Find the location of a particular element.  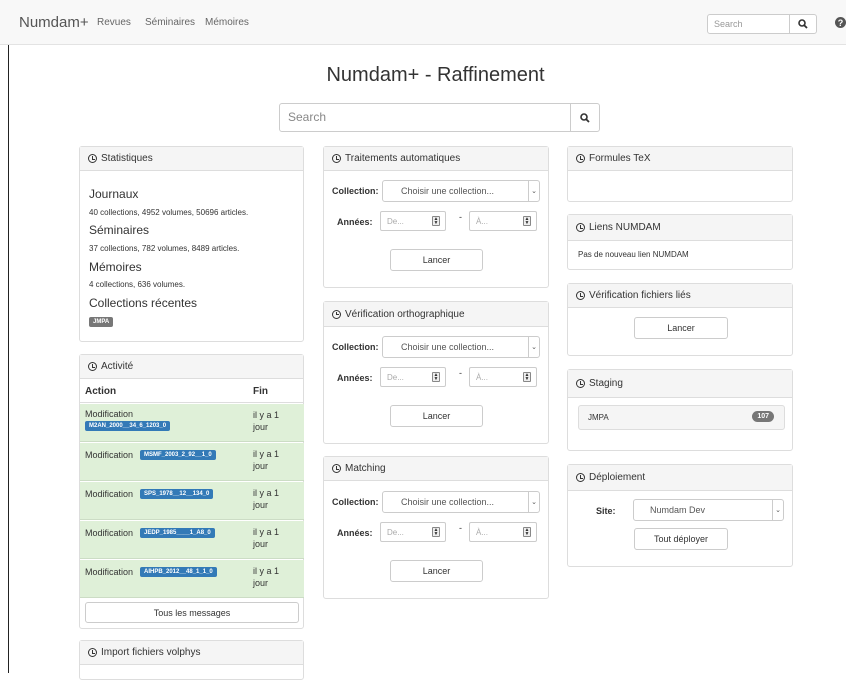

navbar-search-input: Search is located at coordinates (748, 24).